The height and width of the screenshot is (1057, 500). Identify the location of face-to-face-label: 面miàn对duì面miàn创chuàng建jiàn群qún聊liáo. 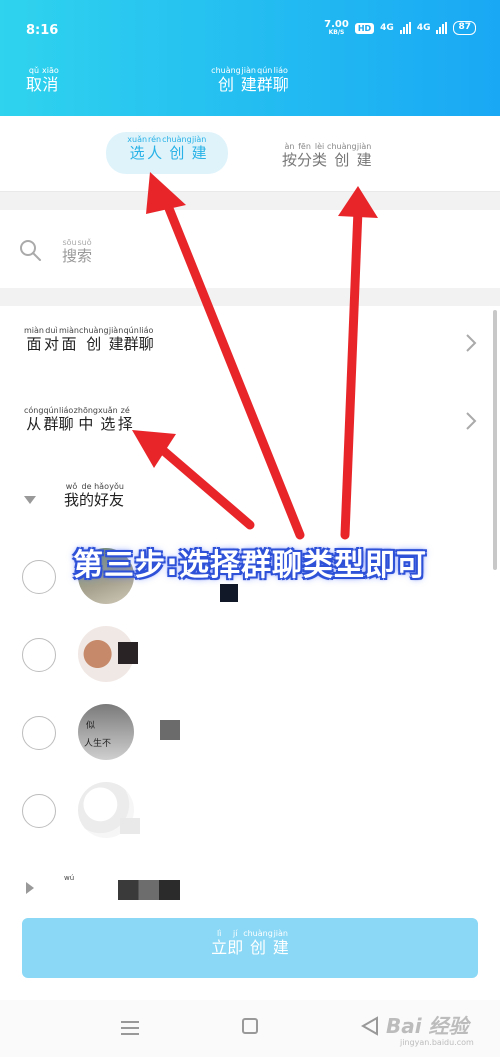
(89, 340).